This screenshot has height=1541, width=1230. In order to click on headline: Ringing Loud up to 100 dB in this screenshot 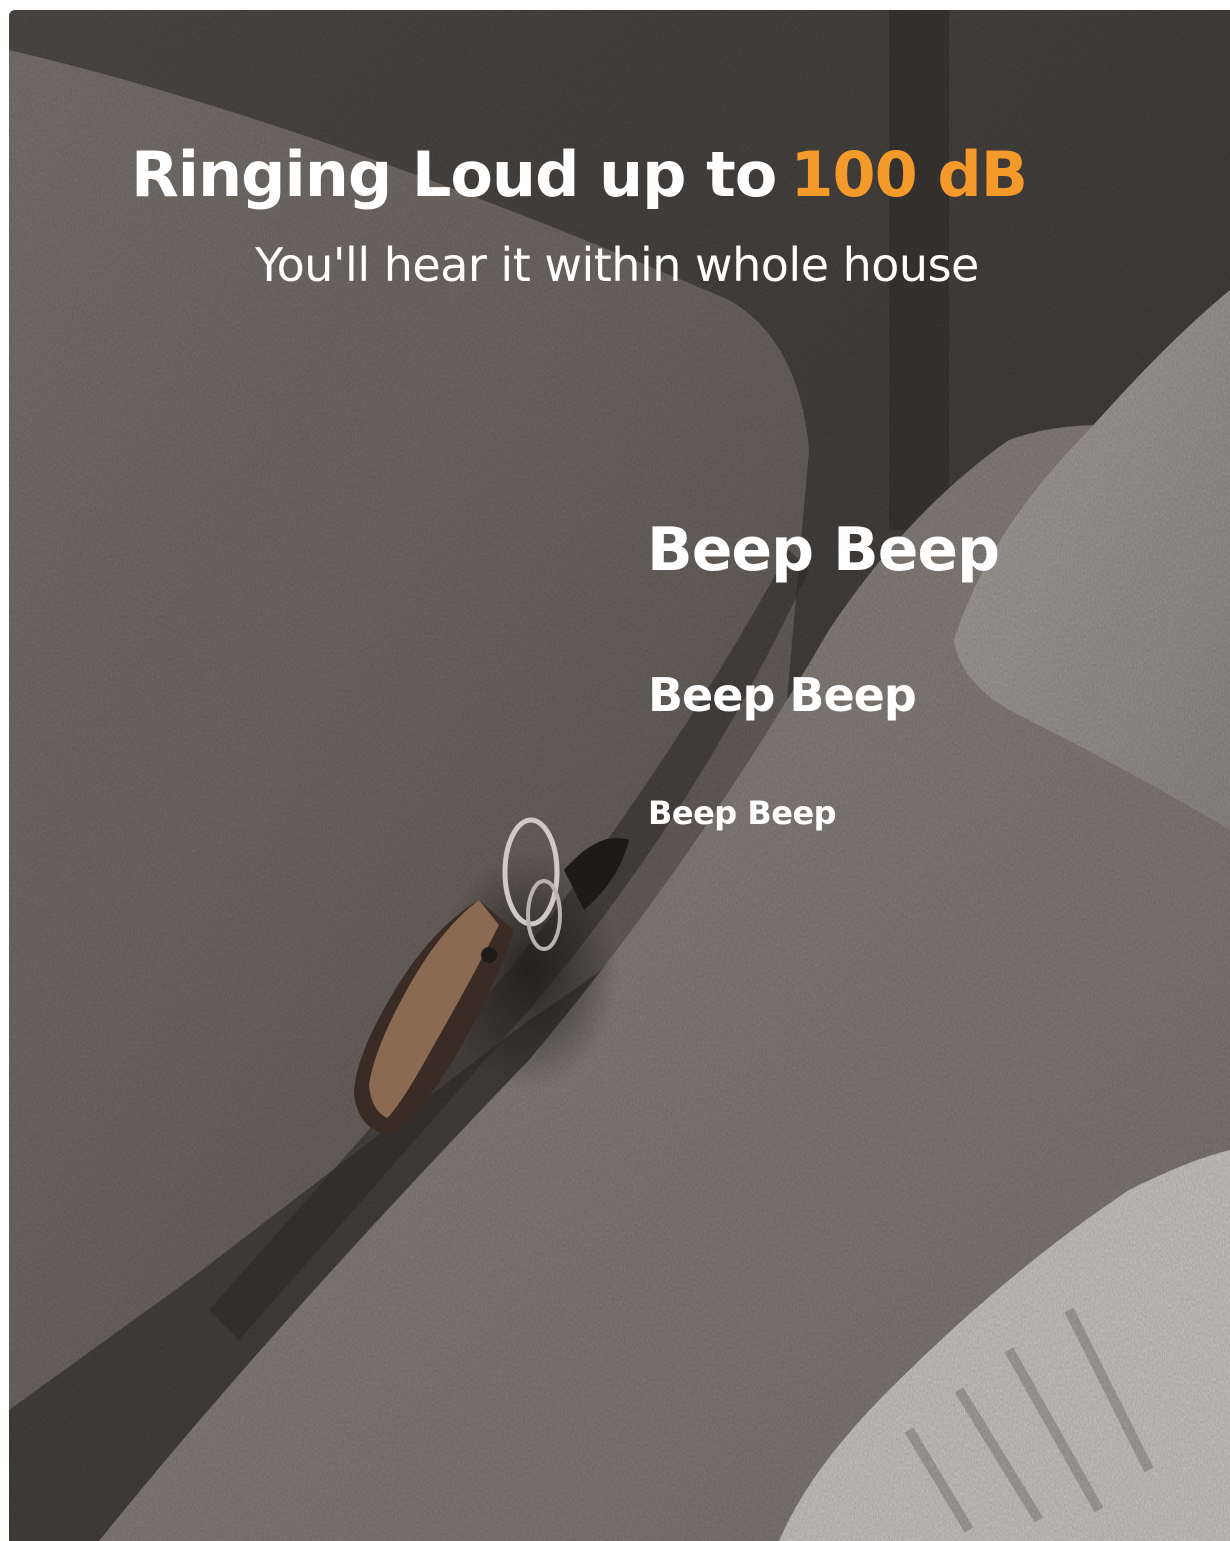, I will do `click(579, 174)`.